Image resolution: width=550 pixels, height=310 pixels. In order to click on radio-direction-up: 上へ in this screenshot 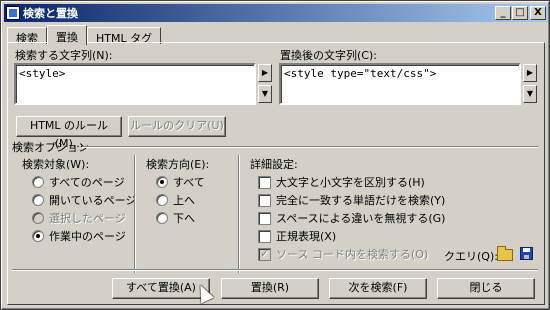, I will do `click(175, 200)`.